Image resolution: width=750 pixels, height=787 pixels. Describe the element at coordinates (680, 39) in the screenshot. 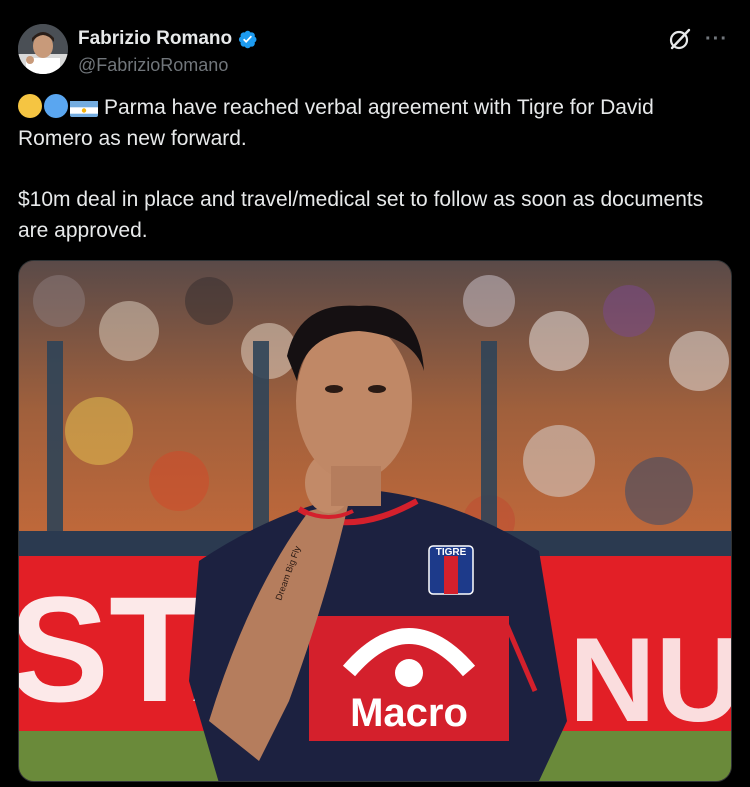

I see `grok-icon` at that location.